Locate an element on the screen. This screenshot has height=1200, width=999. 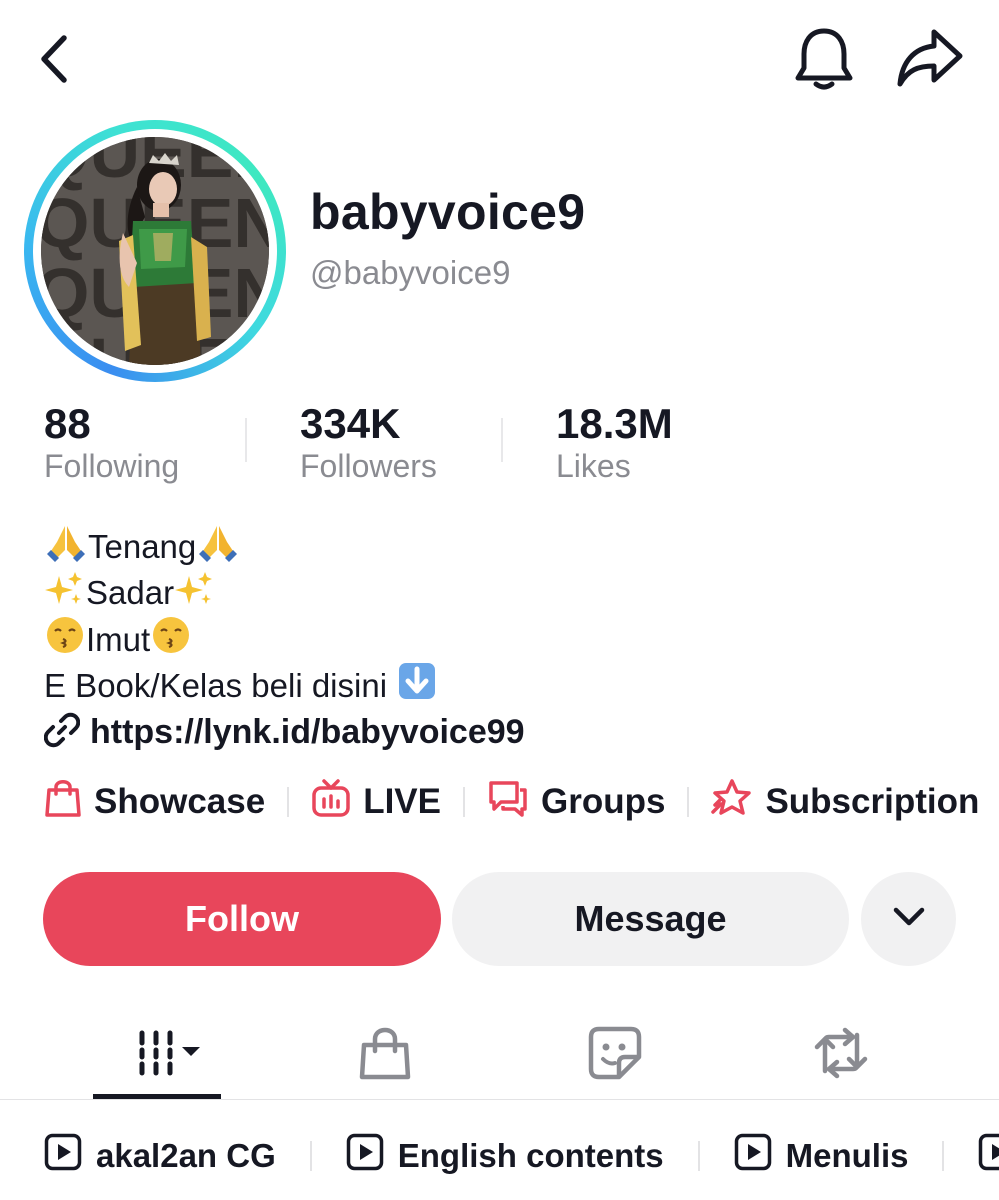
tab-favorites is located at coordinates (615, 1055).